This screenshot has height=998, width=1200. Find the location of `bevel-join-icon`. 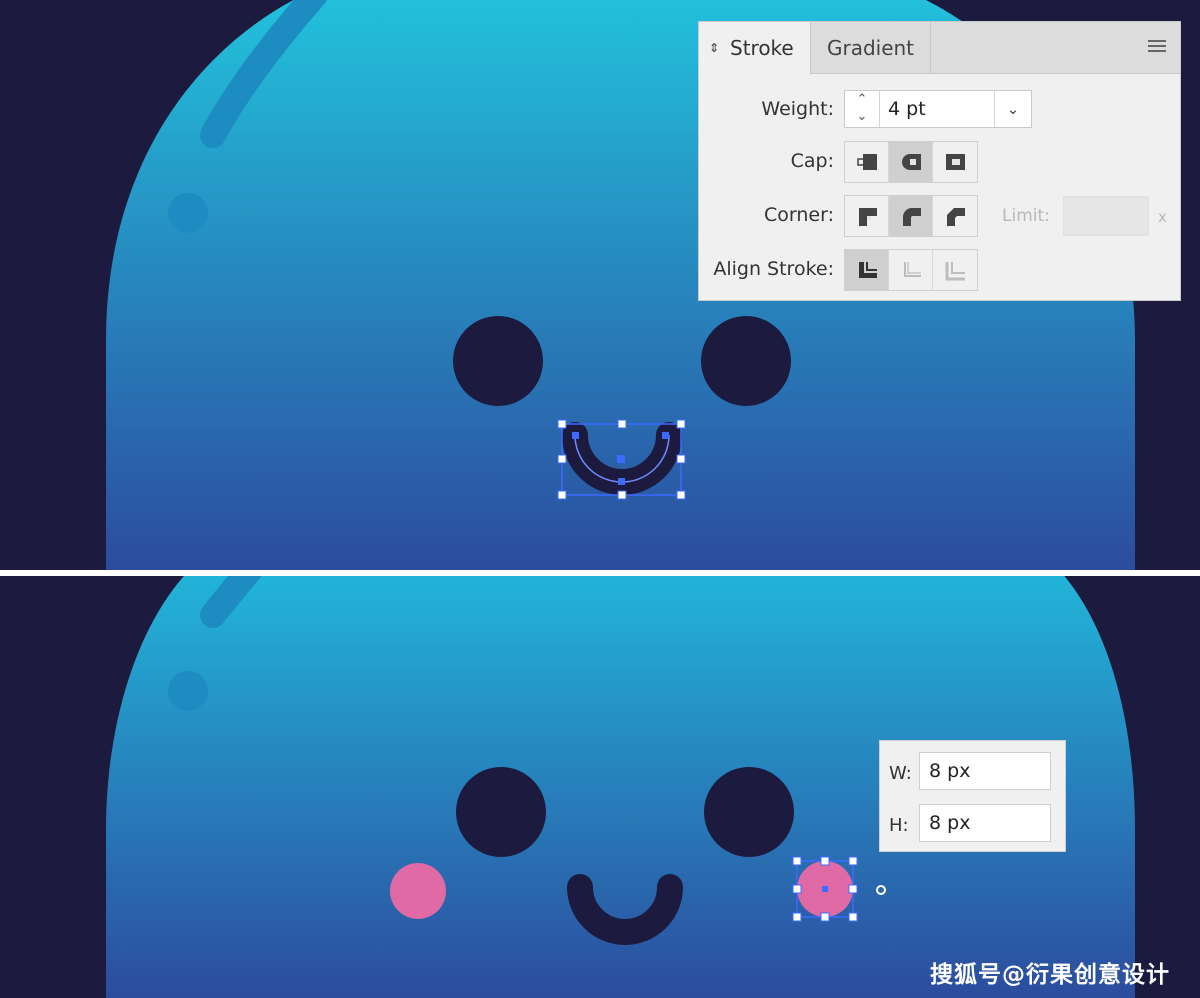

bevel-join-icon is located at coordinates (956, 217).